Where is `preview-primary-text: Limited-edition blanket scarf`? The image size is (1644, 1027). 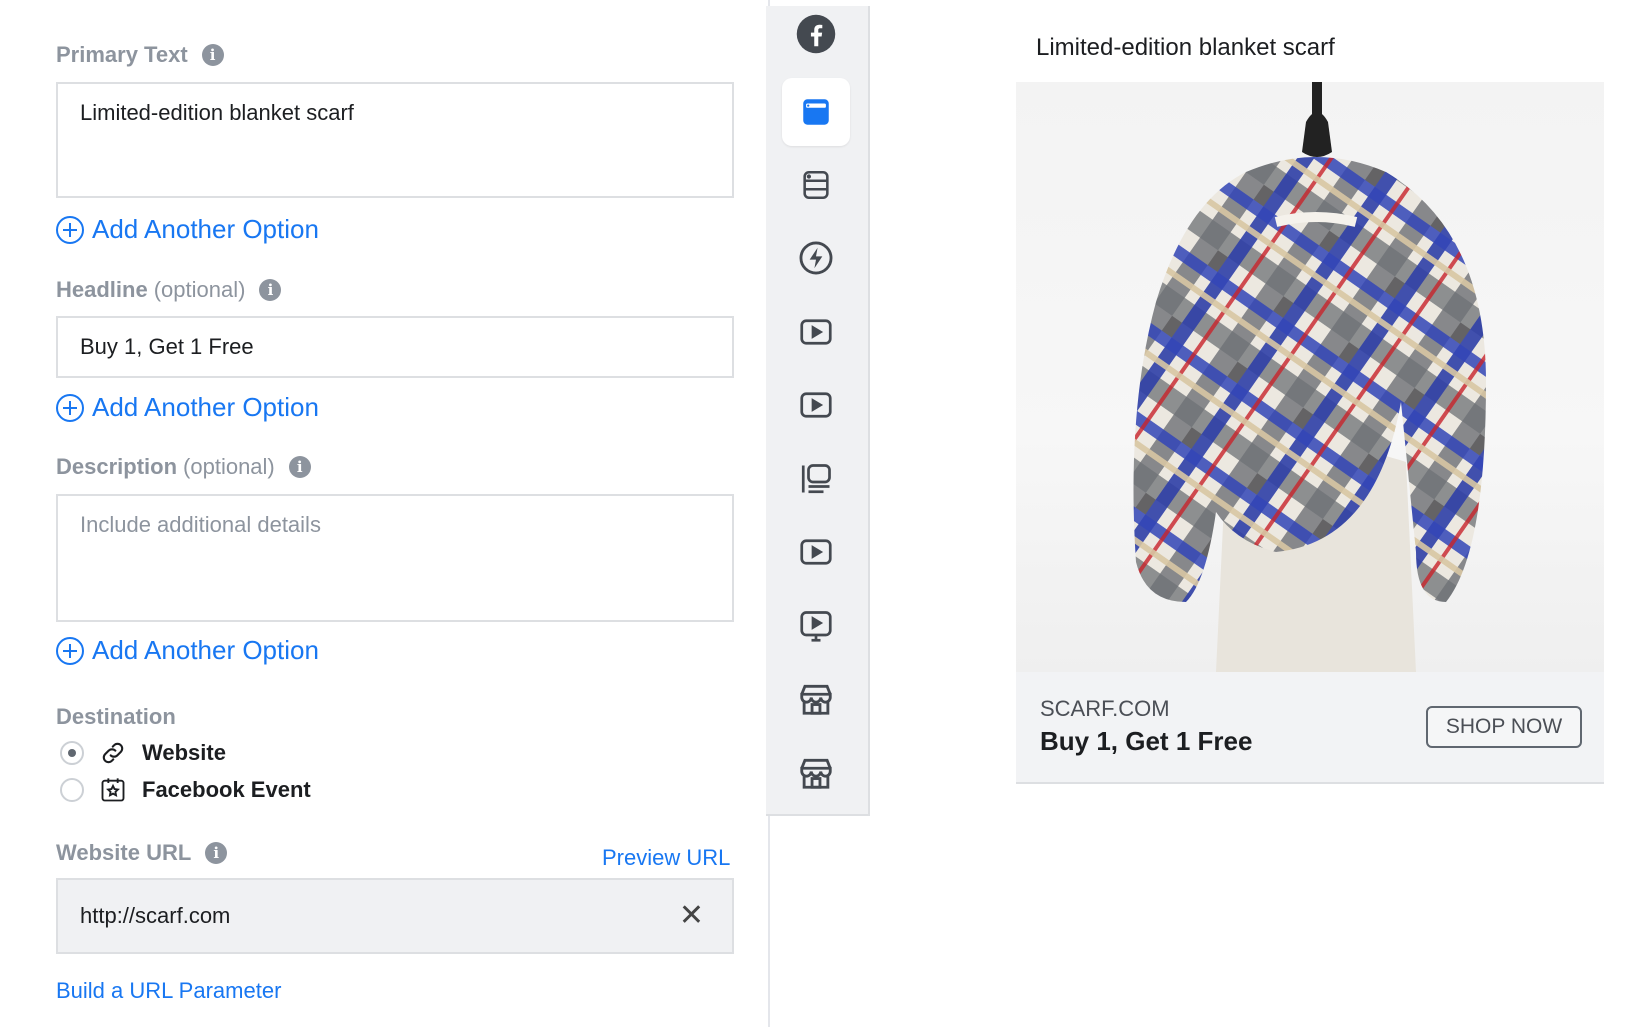
preview-primary-text: Limited-edition blanket scarf is located at coordinates (1185, 47).